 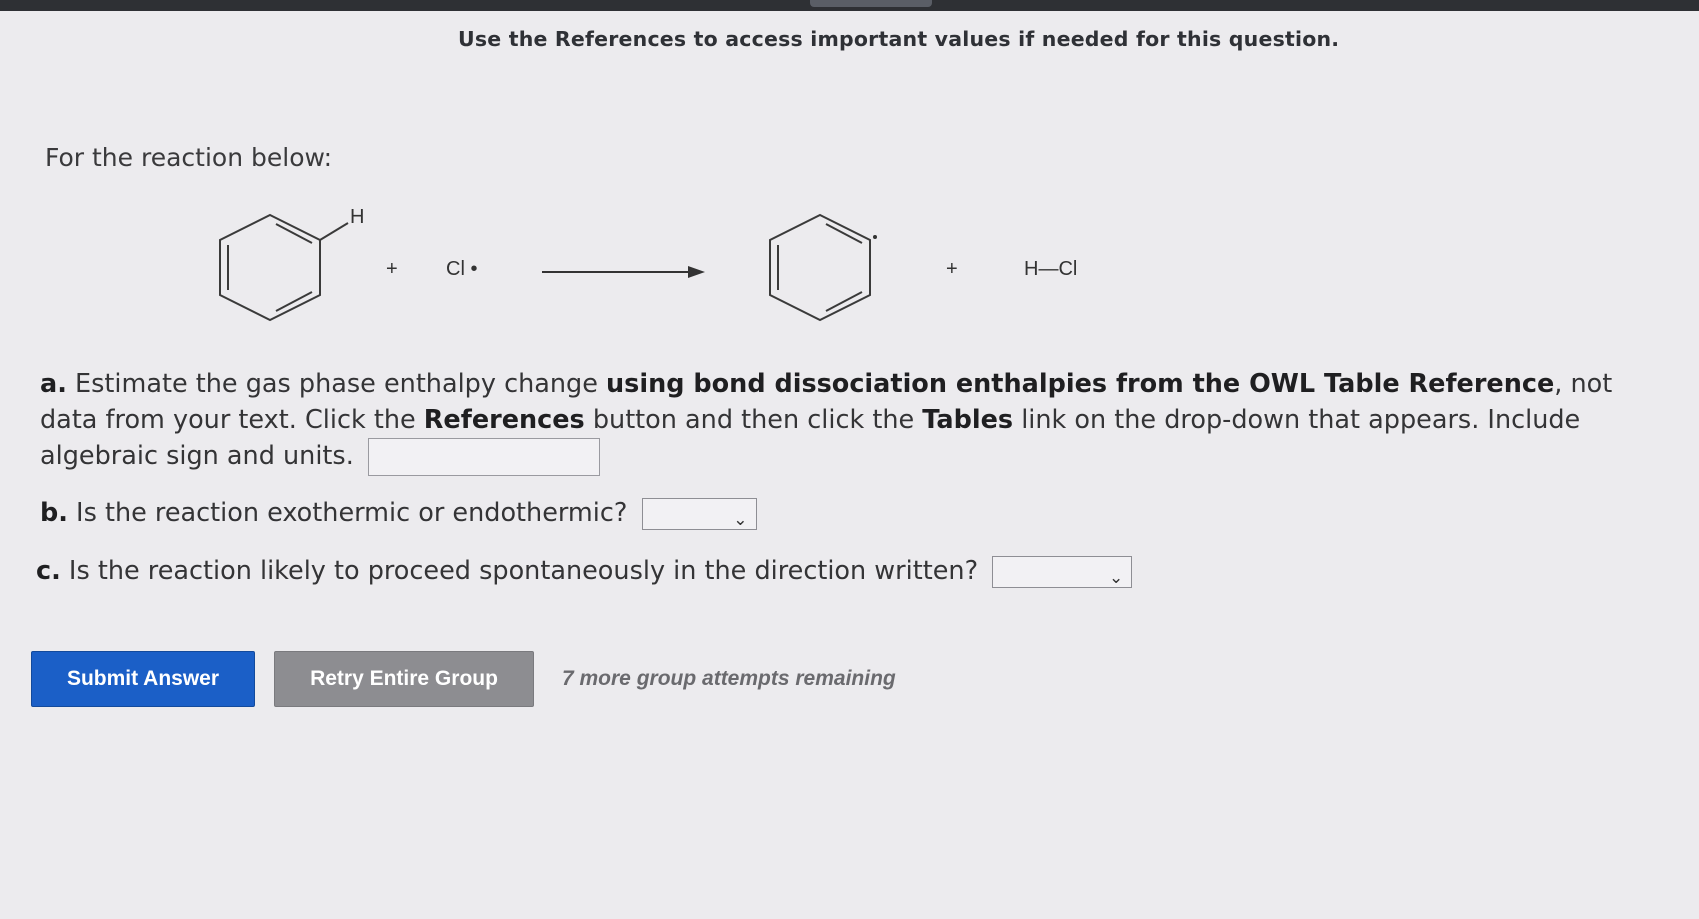 I want to click on part-a-bold-tables: Tables, so click(x=968, y=420).